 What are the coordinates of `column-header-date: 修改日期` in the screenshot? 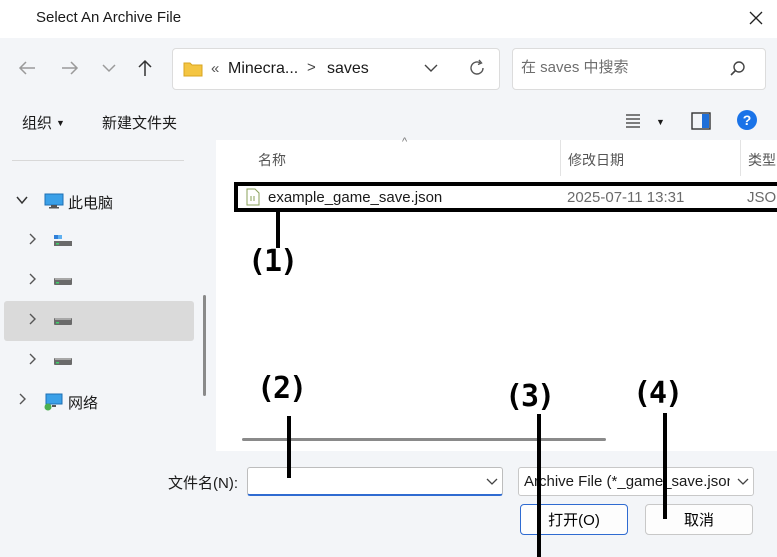 It's located at (596, 160).